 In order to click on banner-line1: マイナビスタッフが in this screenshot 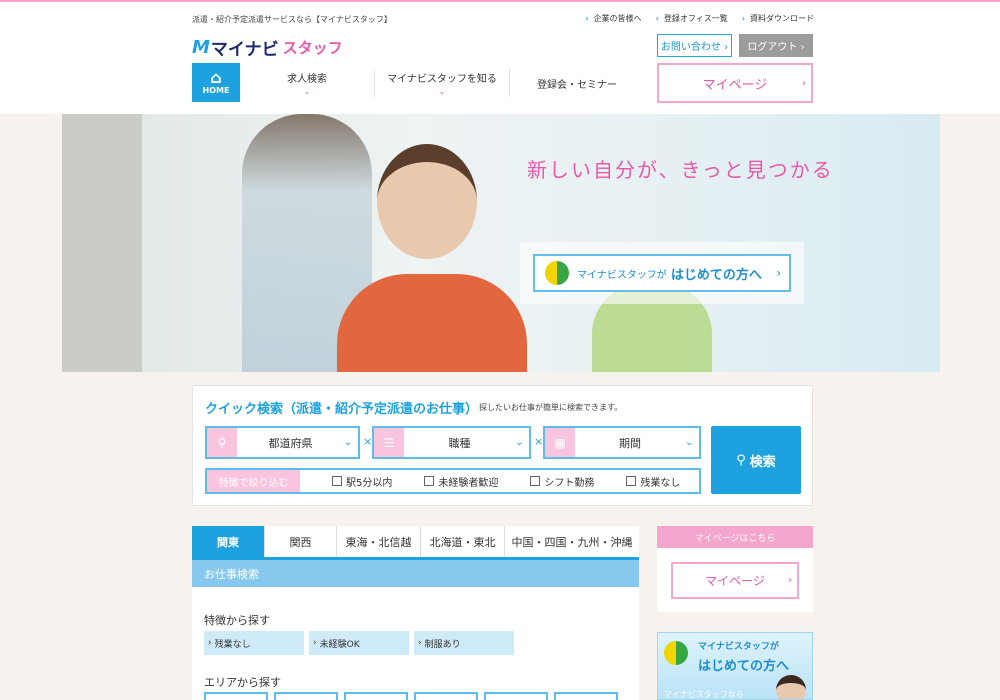, I will do `click(738, 647)`.